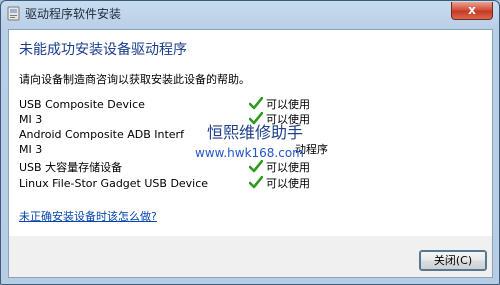  I want to click on device-row: USB 大容量存储设备 可以使用, so click(254, 167).